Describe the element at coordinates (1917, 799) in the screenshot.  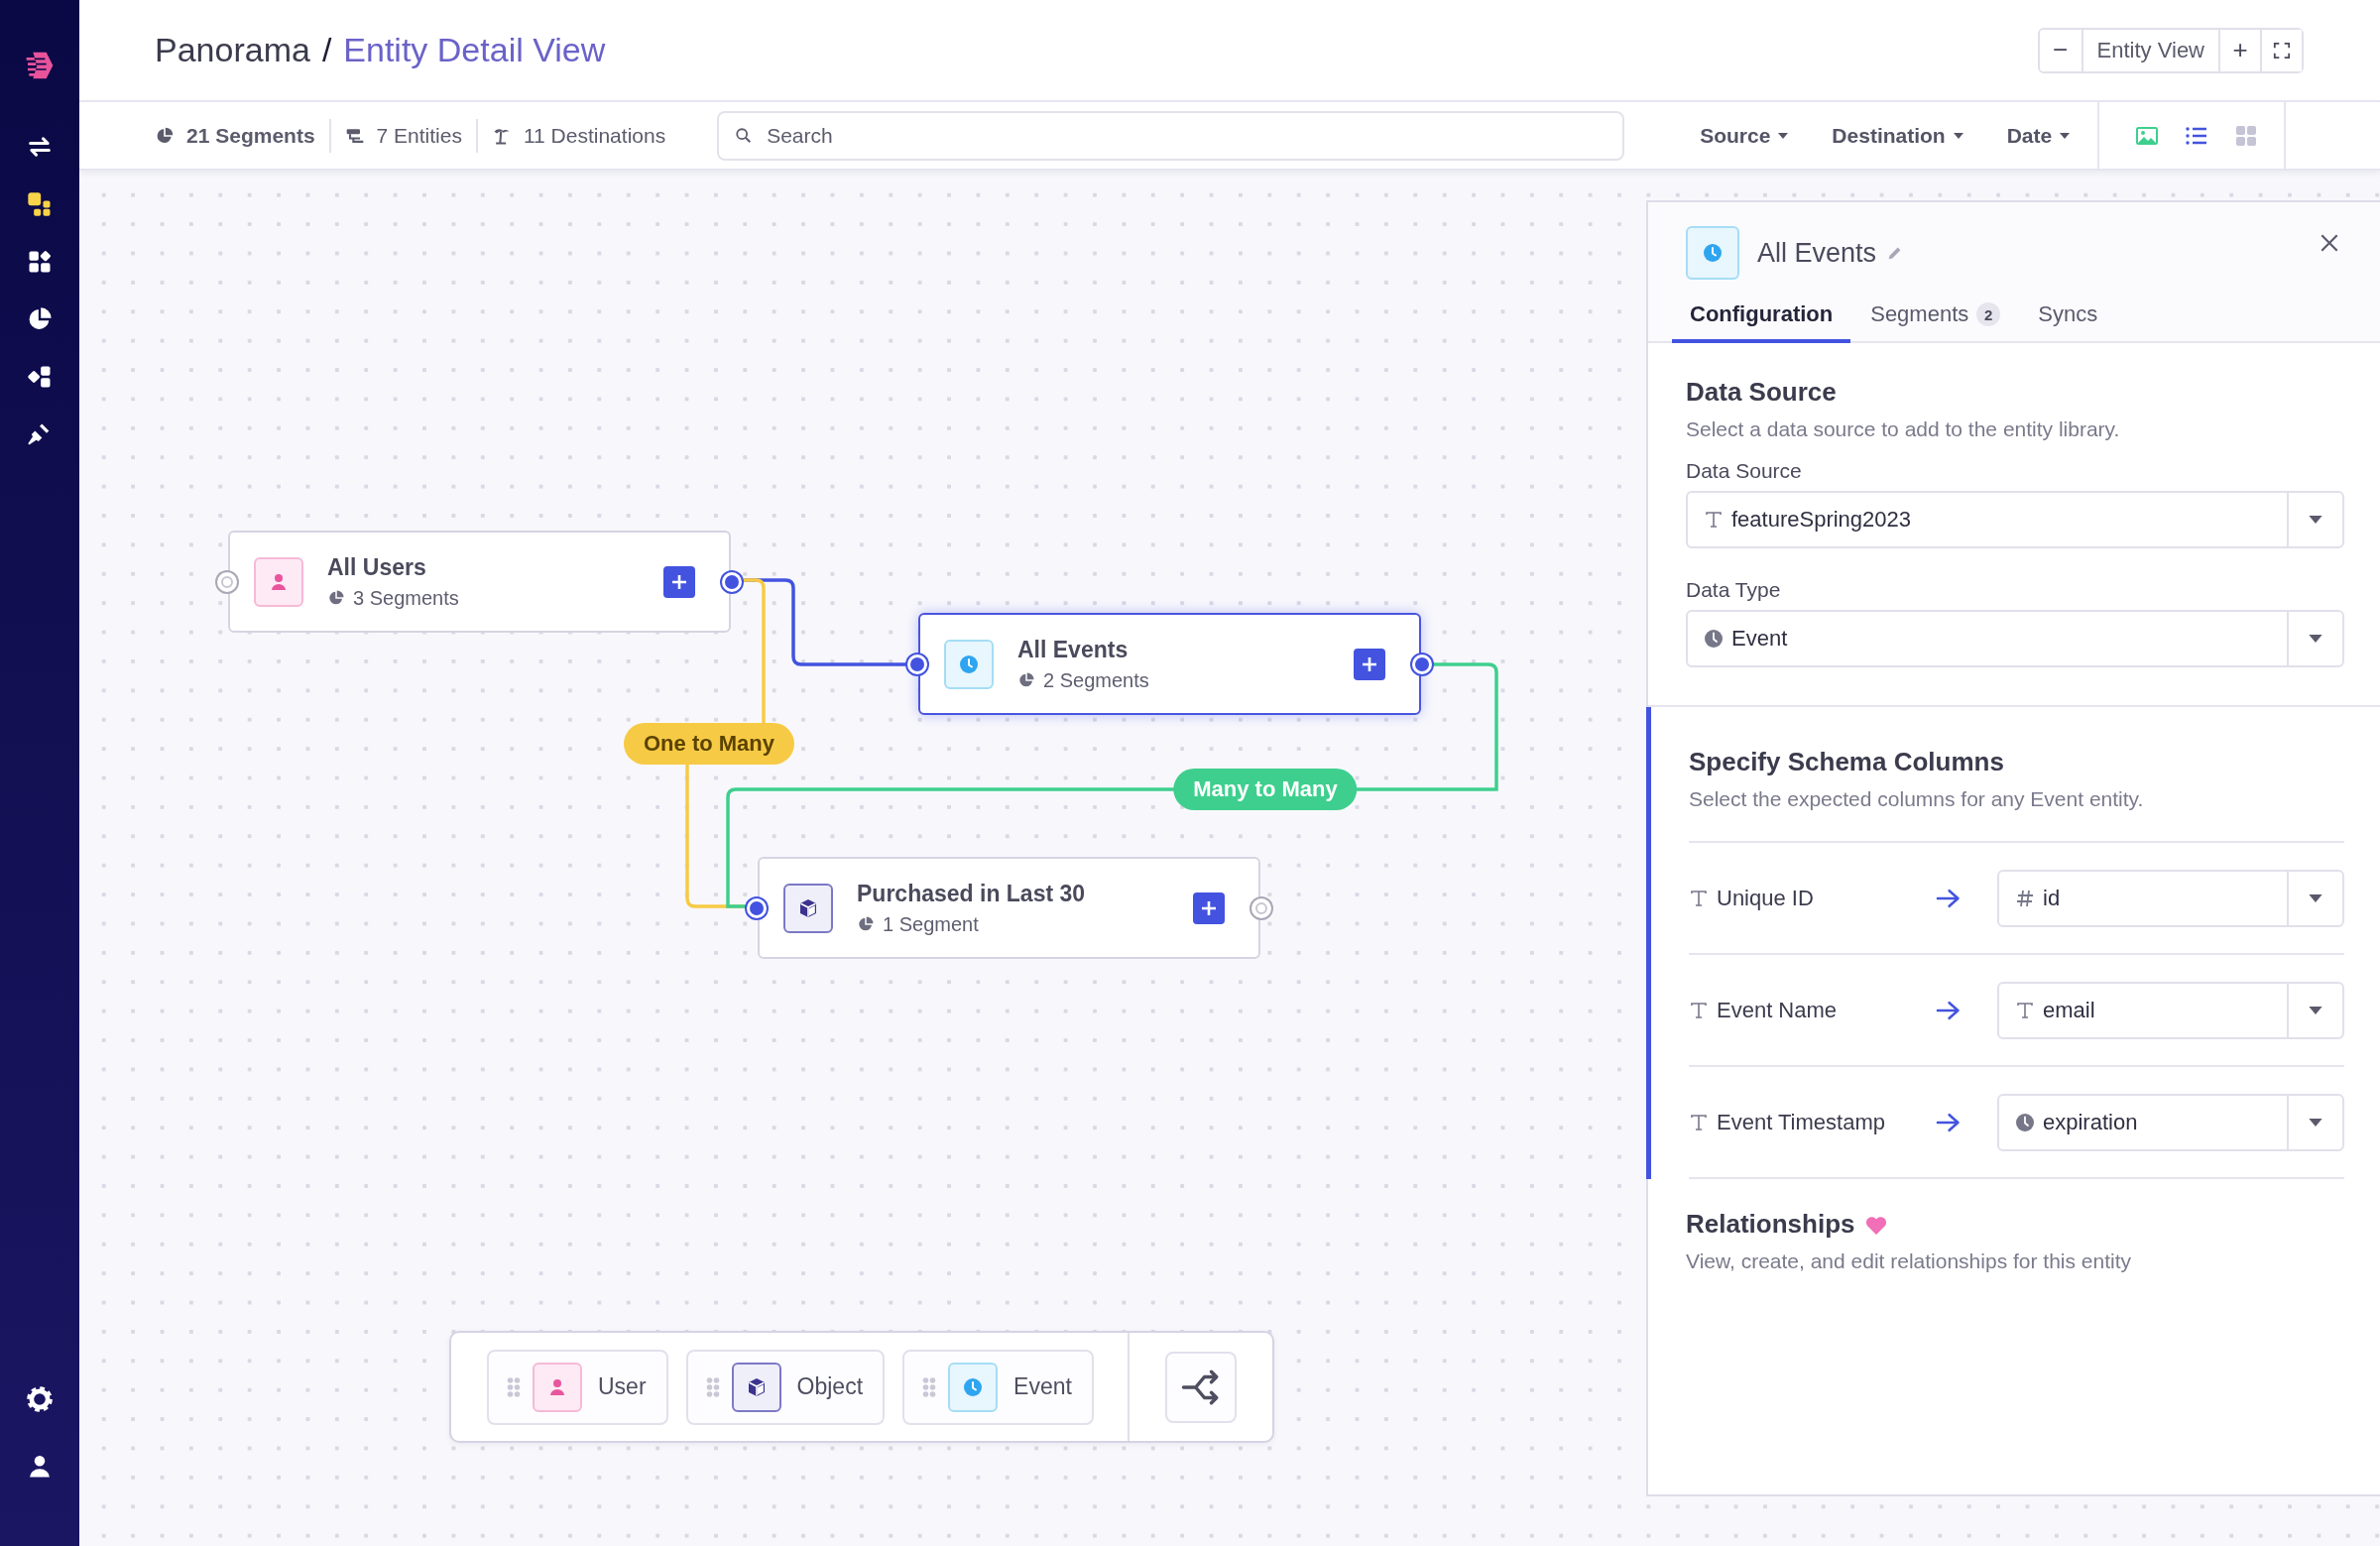
I see `section-description: Select the expected columns for any Event entity.` at that location.